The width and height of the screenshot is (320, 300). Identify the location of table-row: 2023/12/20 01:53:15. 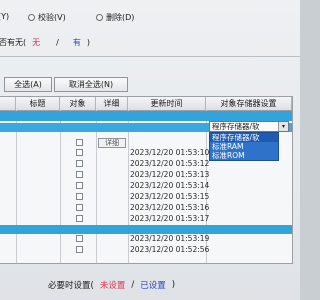
(146, 197).